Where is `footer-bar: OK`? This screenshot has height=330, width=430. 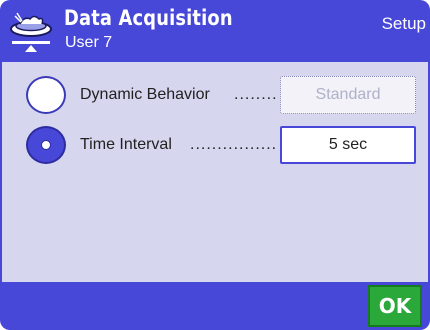
footer-bar: OK is located at coordinates (215, 306).